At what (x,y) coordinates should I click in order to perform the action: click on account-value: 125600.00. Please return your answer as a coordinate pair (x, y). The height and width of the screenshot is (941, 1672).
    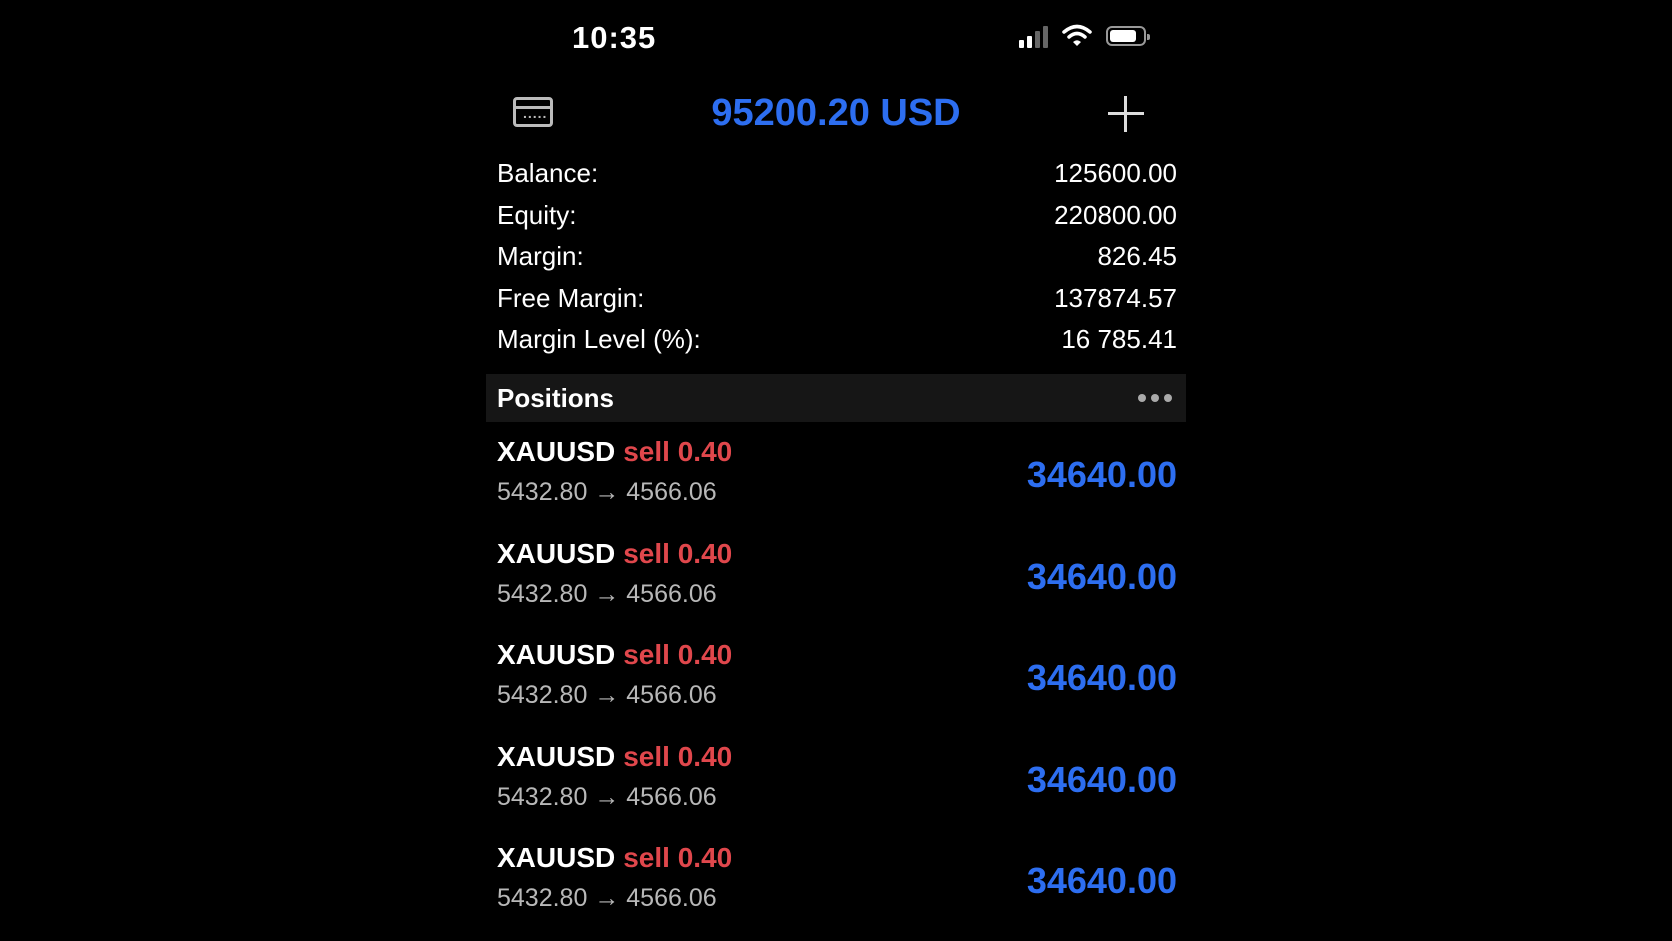
    Looking at the image, I should click on (1115, 173).